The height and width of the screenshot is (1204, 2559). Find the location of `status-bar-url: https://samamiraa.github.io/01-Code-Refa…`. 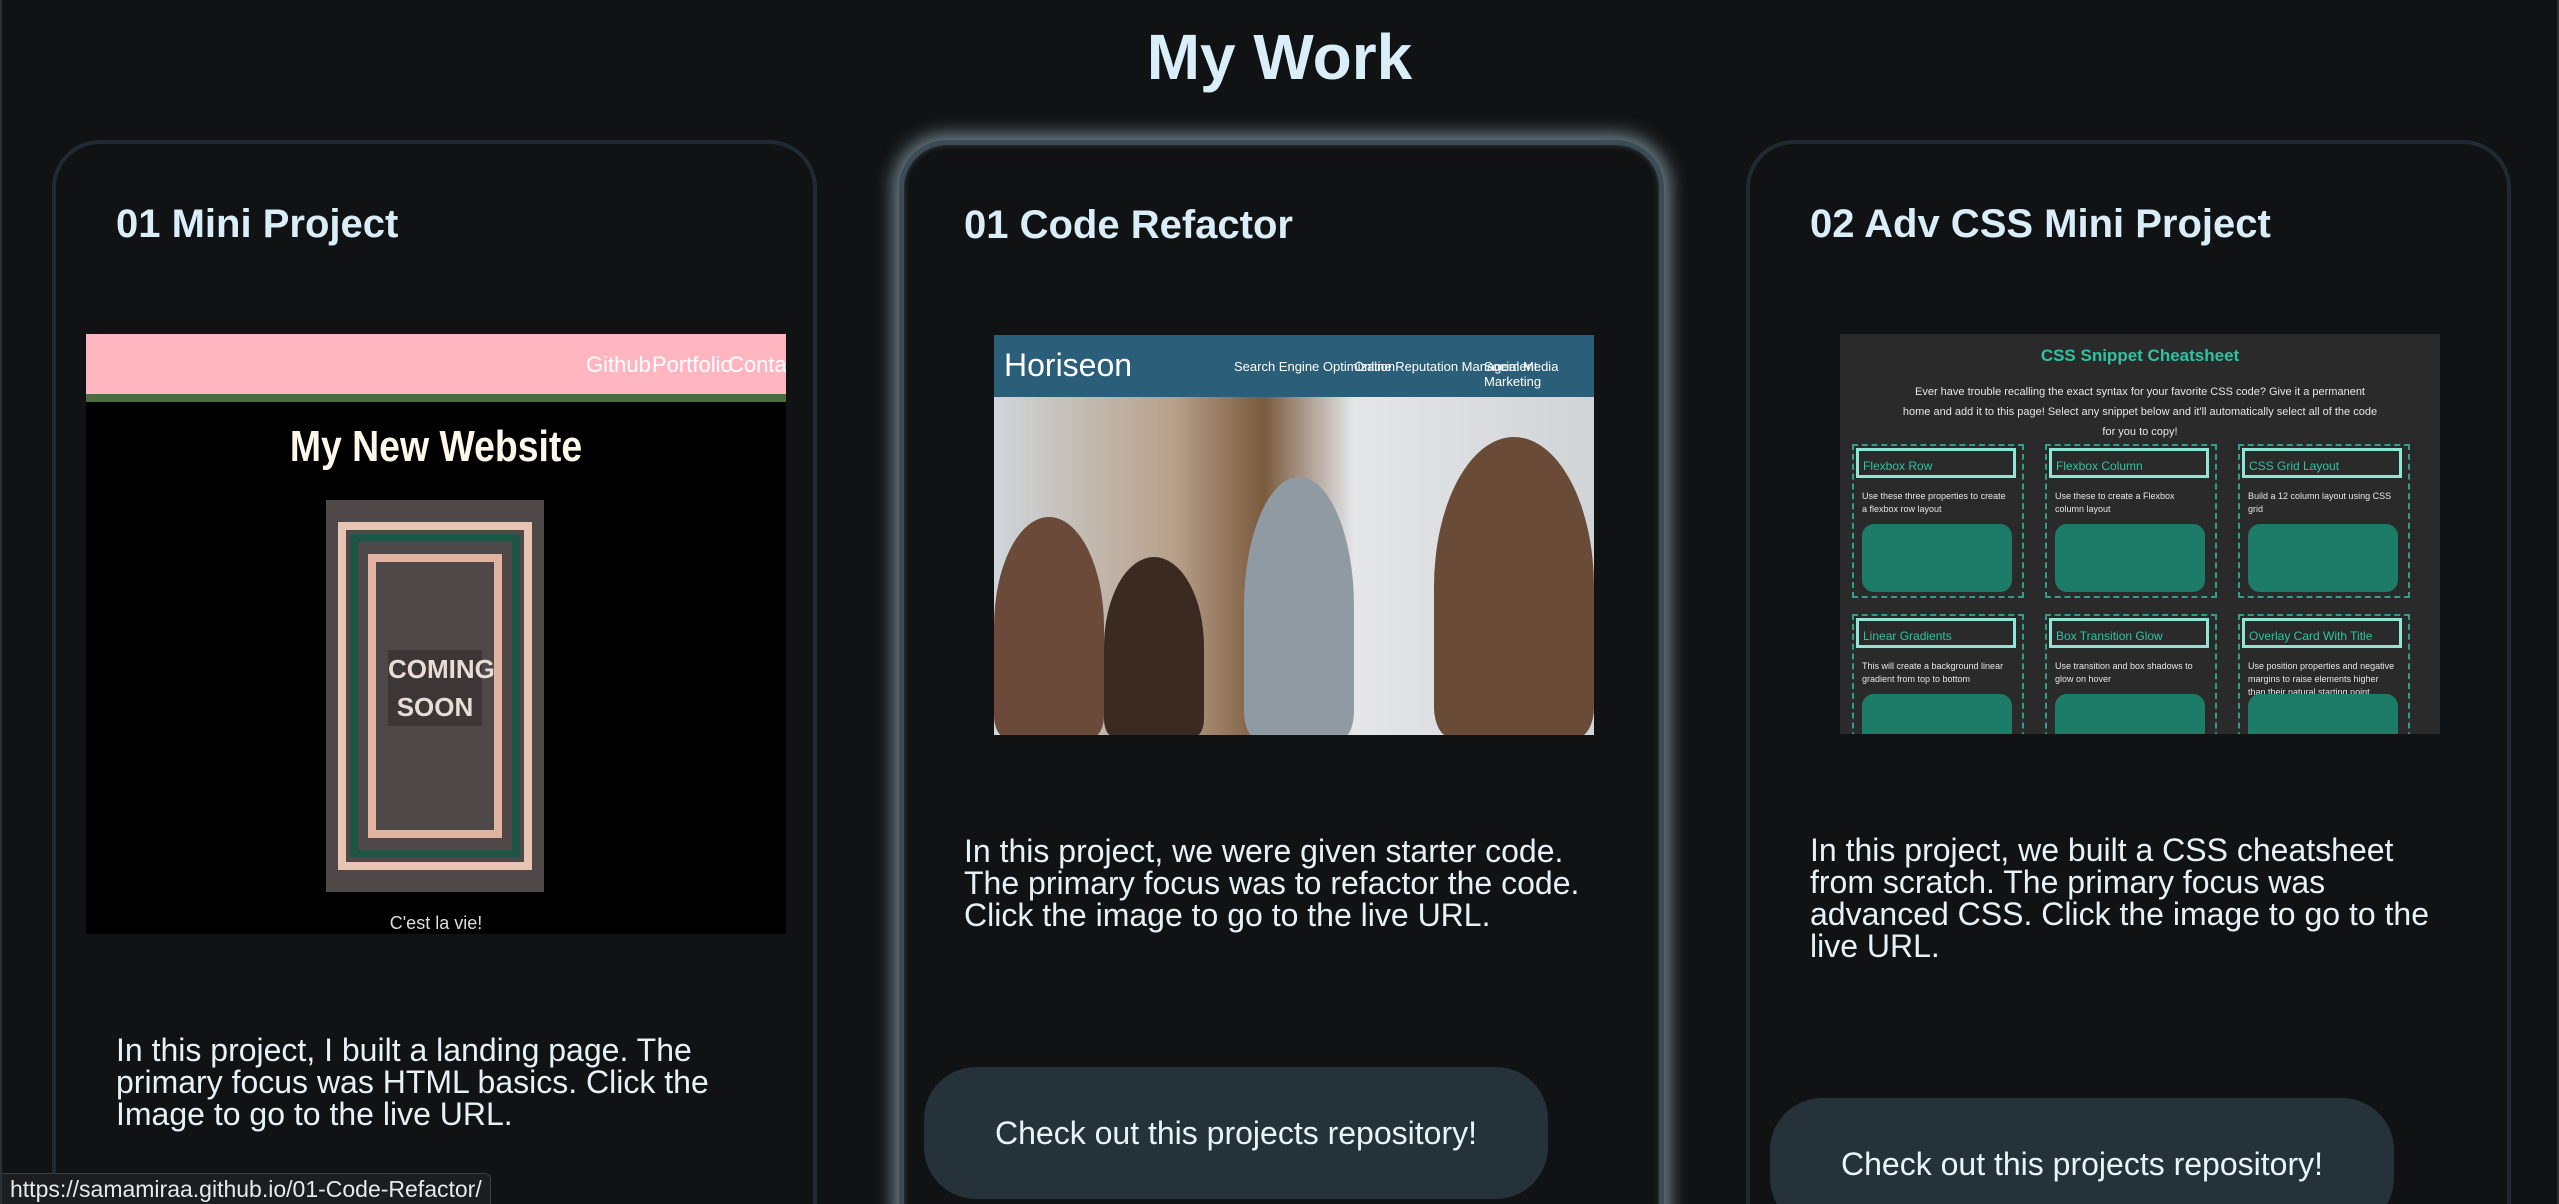

status-bar-url: https://samamiraa.github.io/01-Code-Refa… is located at coordinates (246, 1188).